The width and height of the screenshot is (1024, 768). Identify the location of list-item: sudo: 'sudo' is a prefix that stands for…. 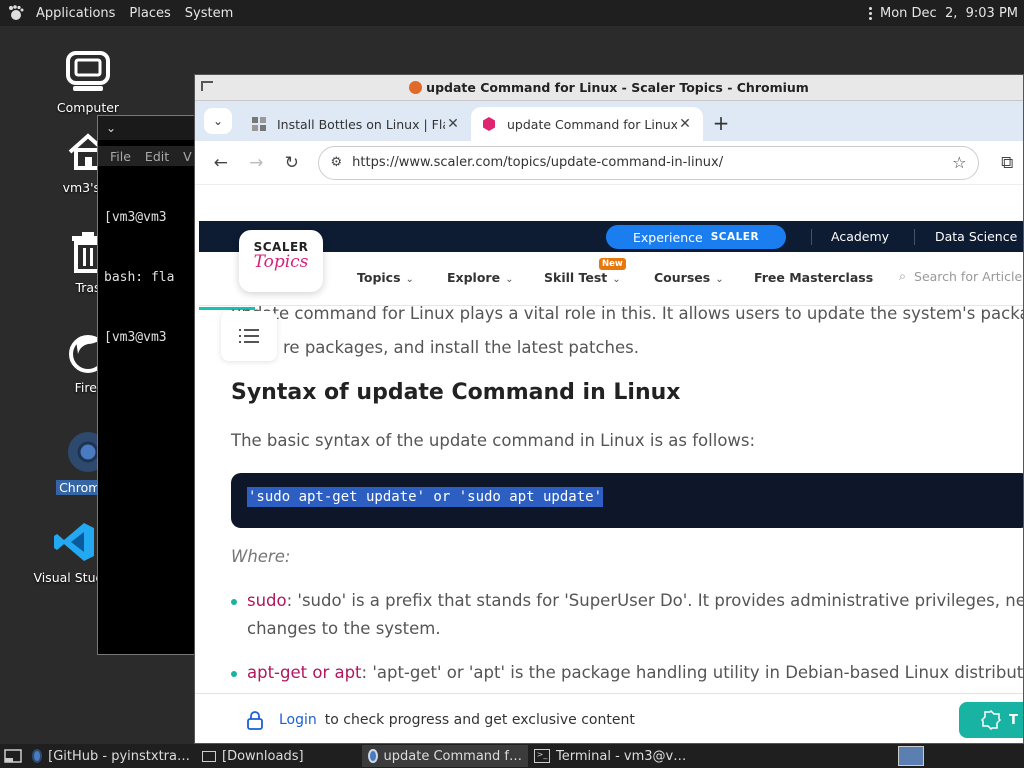
(627, 615).